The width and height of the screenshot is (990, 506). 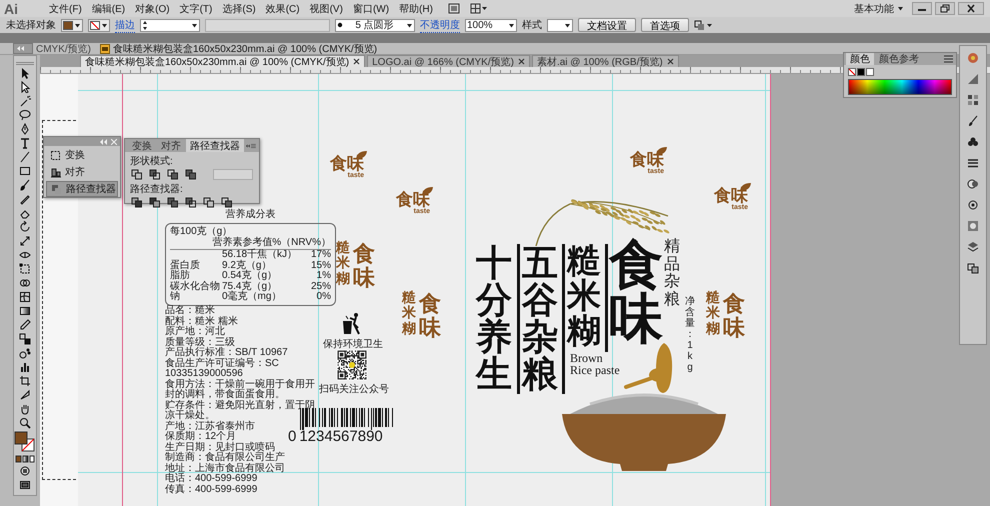 I want to click on blend-icon, so click(x=25, y=339).